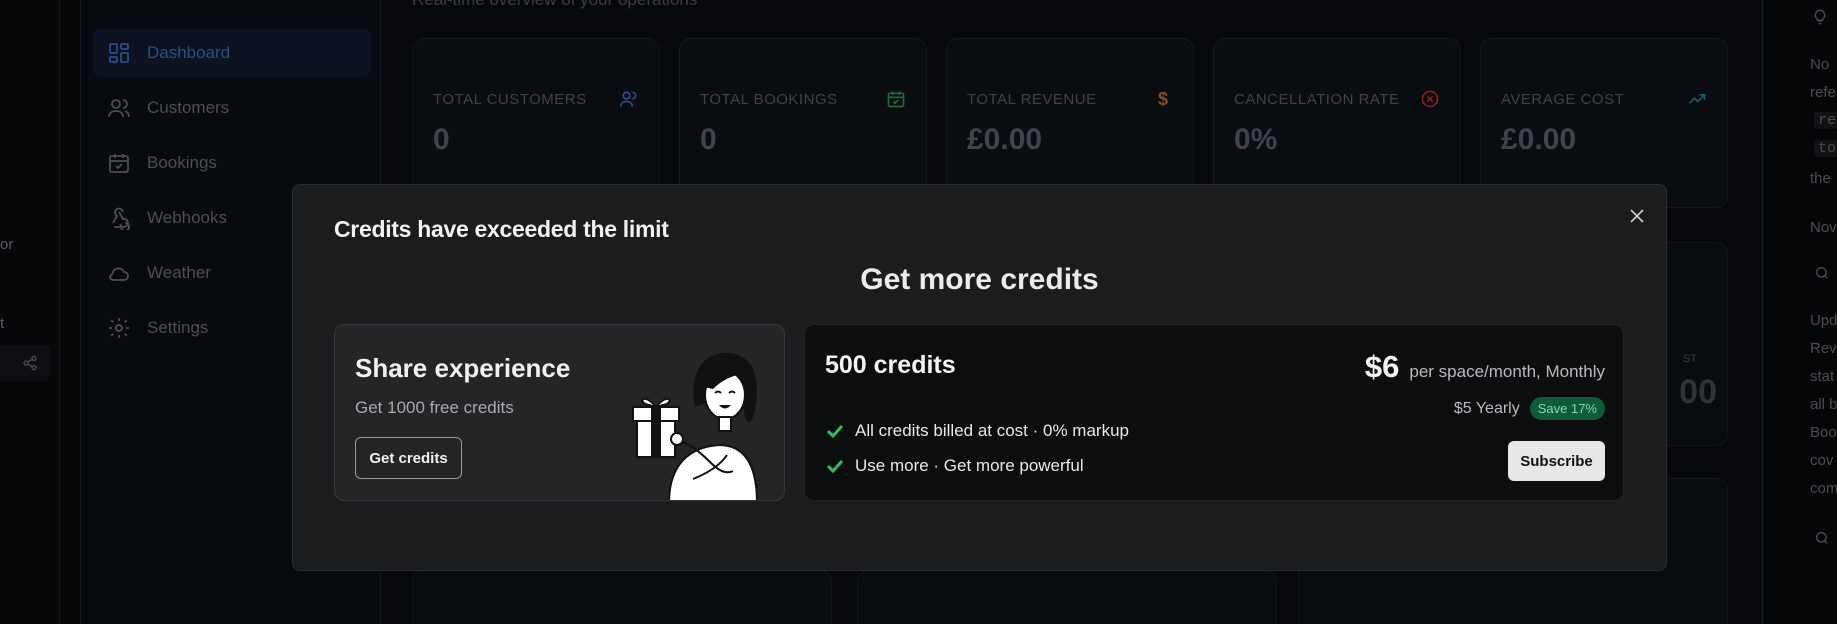 The image size is (1837, 624). Describe the element at coordinates (1567, 408) in the screenshot. I see `save-badge: Save 17%` at that location.